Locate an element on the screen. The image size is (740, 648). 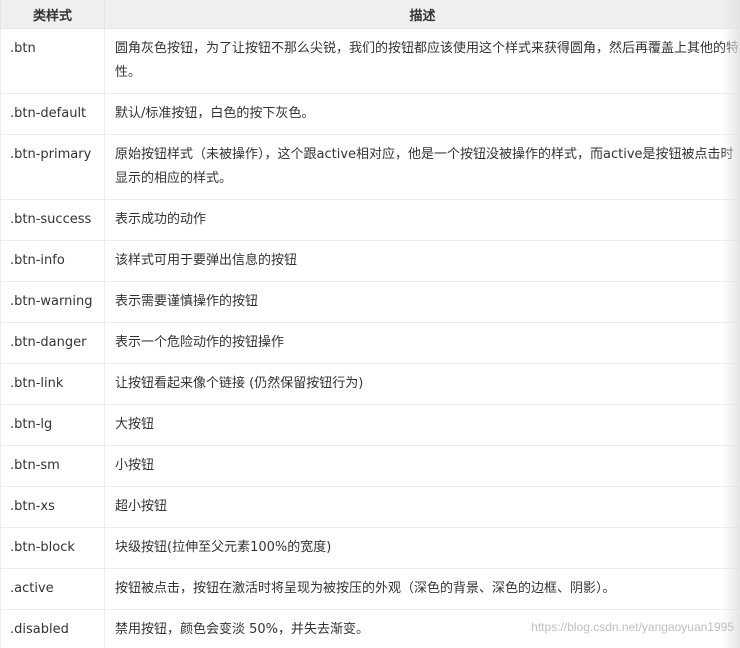
table-row: .btn-default 默认/标准按钮，白色的按下灰色。 is located at coordinates (370, 114).